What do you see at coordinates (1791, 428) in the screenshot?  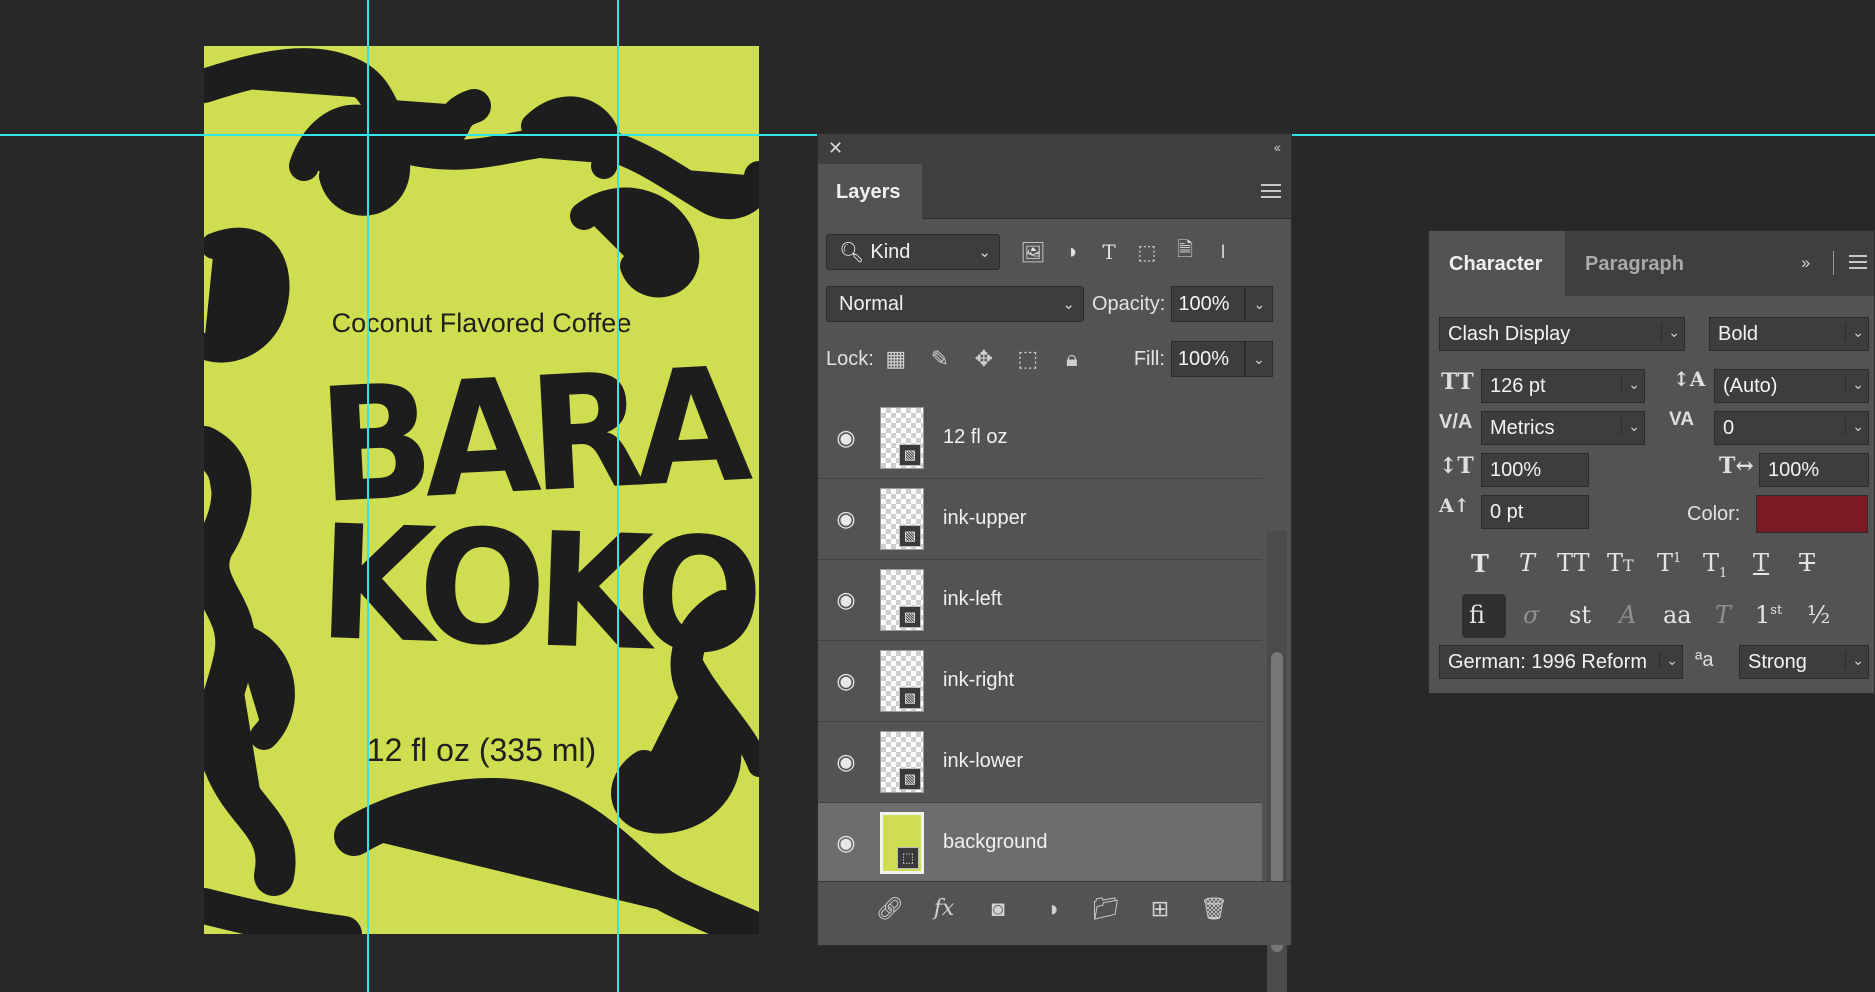 I see `tracking-input: 0 ⌄` at bounding box center [1791, 428].